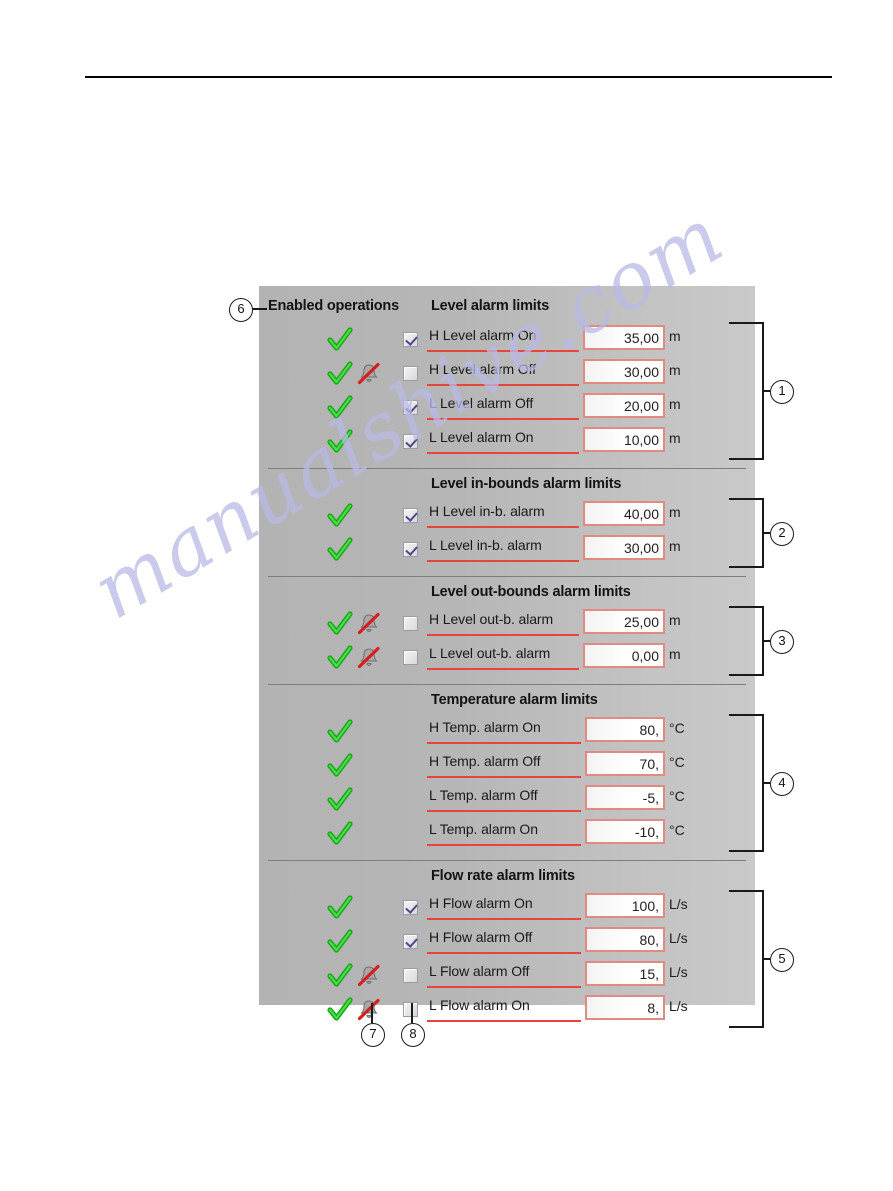 The height and width of the screenshot is (1191, 893). What do you see at coordinates (641, 622) in the screenshot?
I see `alarm-limit-value: 25,00` at bounding box center [641, 622].